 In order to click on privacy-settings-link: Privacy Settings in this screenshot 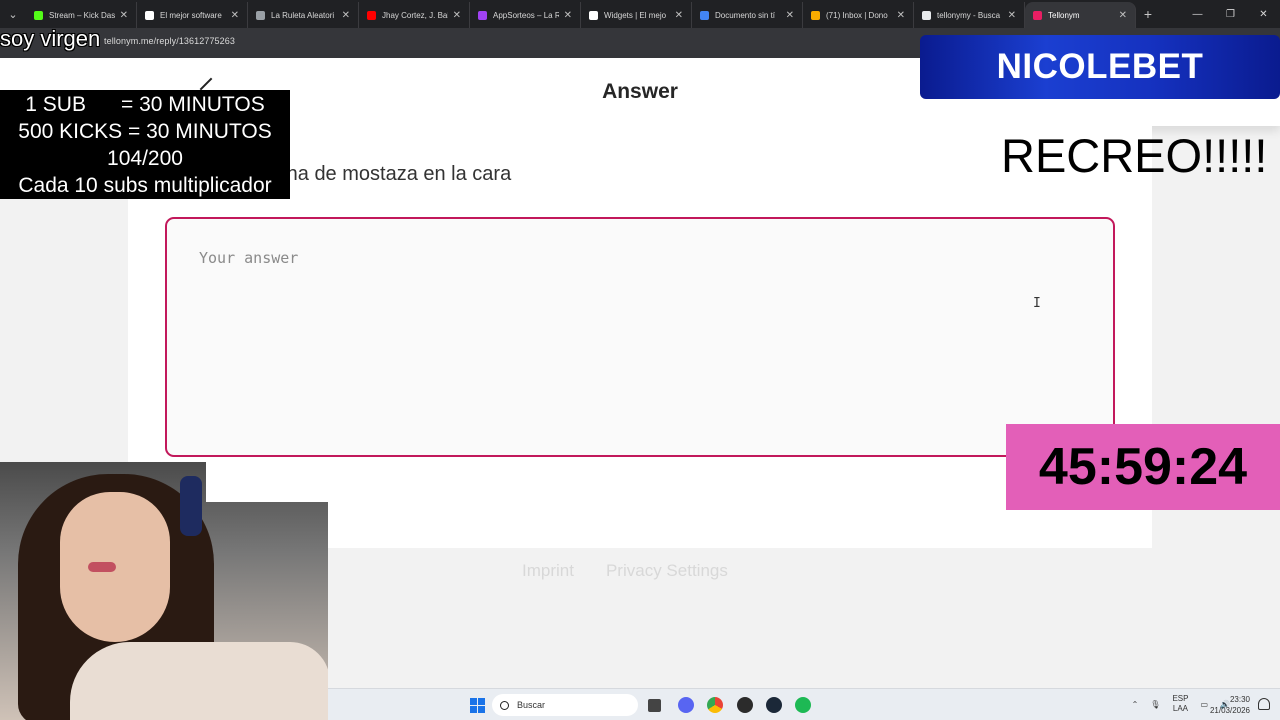, I will do `click(667, 571)`.